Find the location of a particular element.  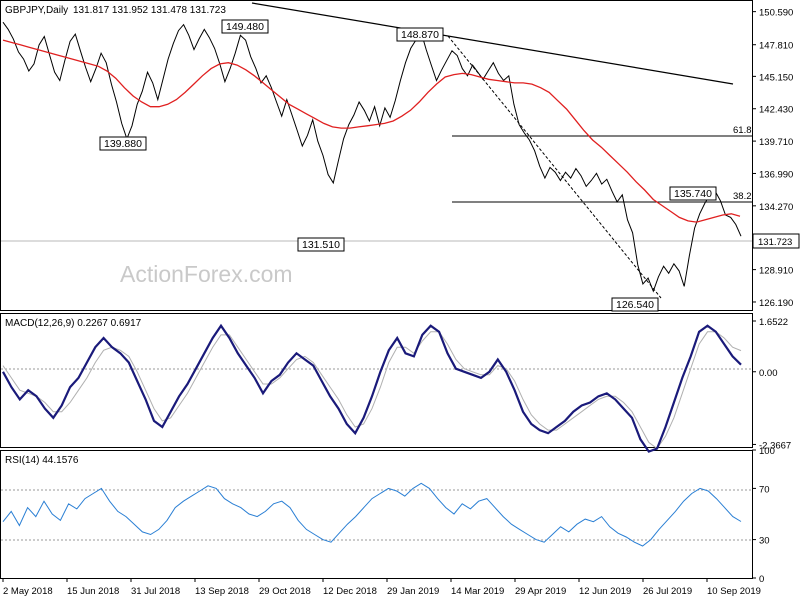

svg-text: 126.540 is located at coordinates (635, 305).